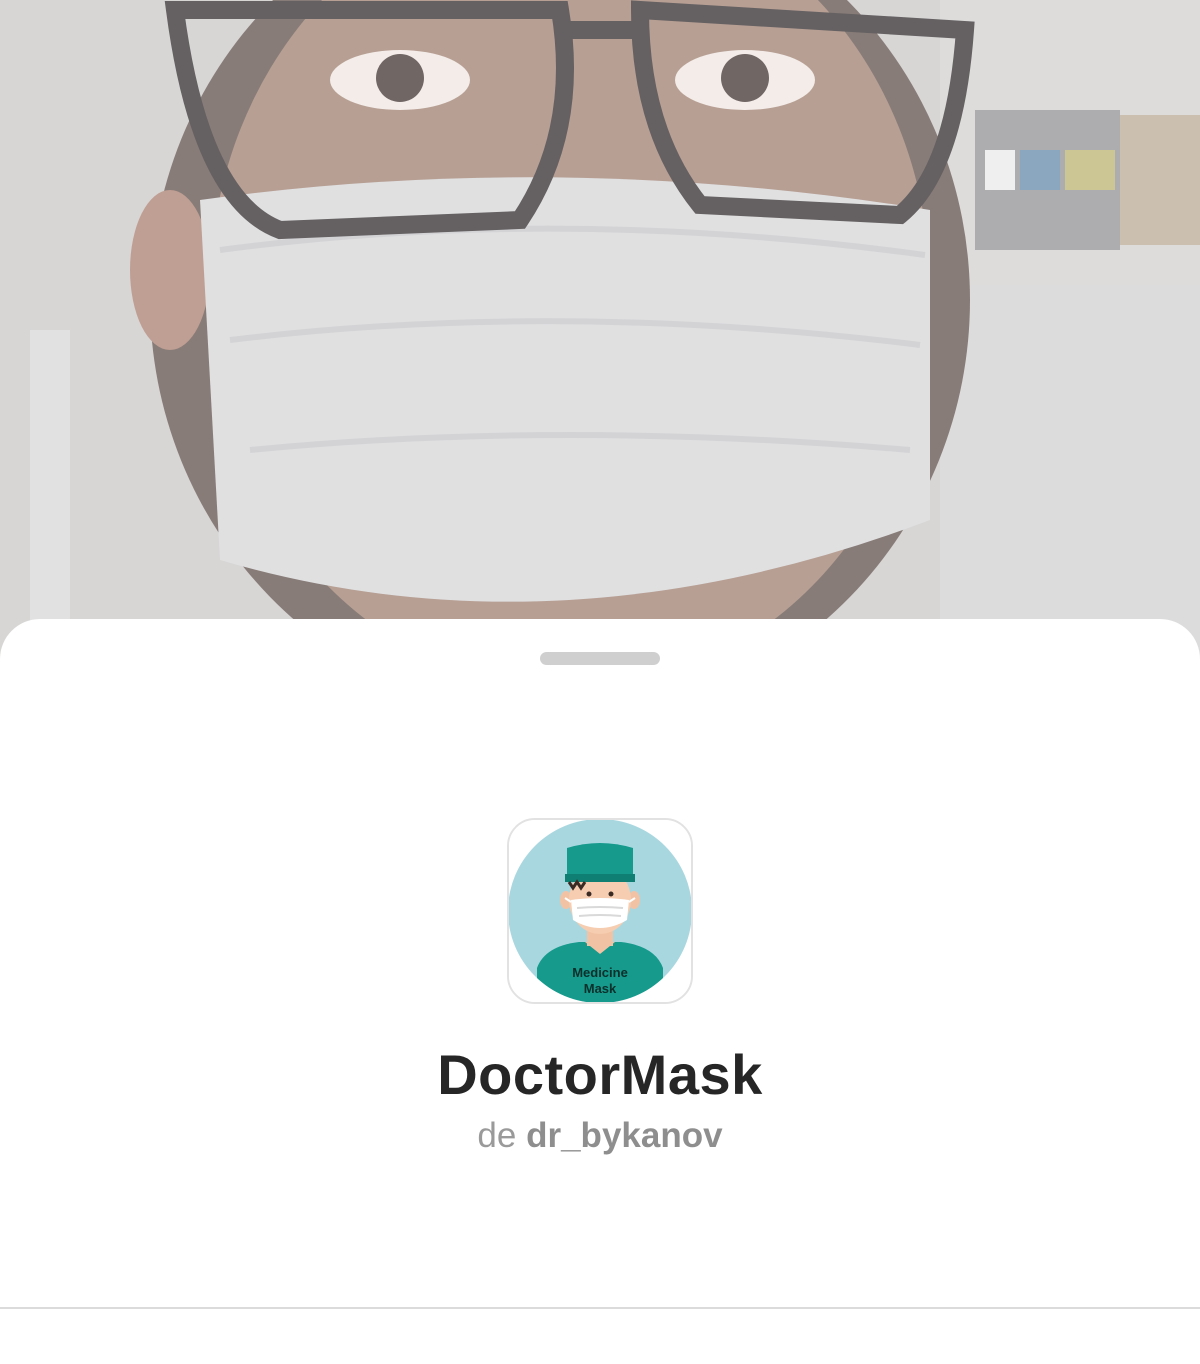  Describe the element at coordinates (624, 1135) in the screenshot. I see `creator-name-link: dr_bykanov` at that location.